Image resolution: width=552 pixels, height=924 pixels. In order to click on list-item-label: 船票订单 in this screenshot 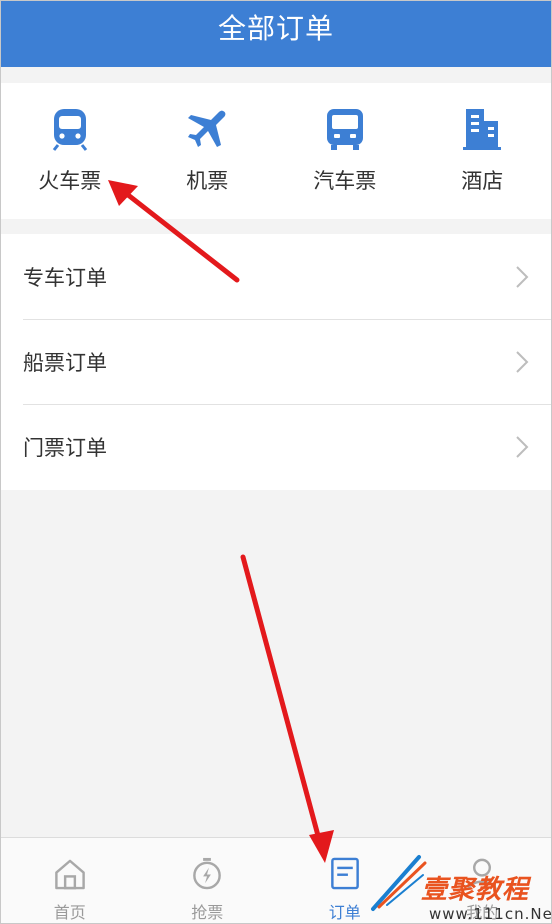, I will do `click(65, 362)`.